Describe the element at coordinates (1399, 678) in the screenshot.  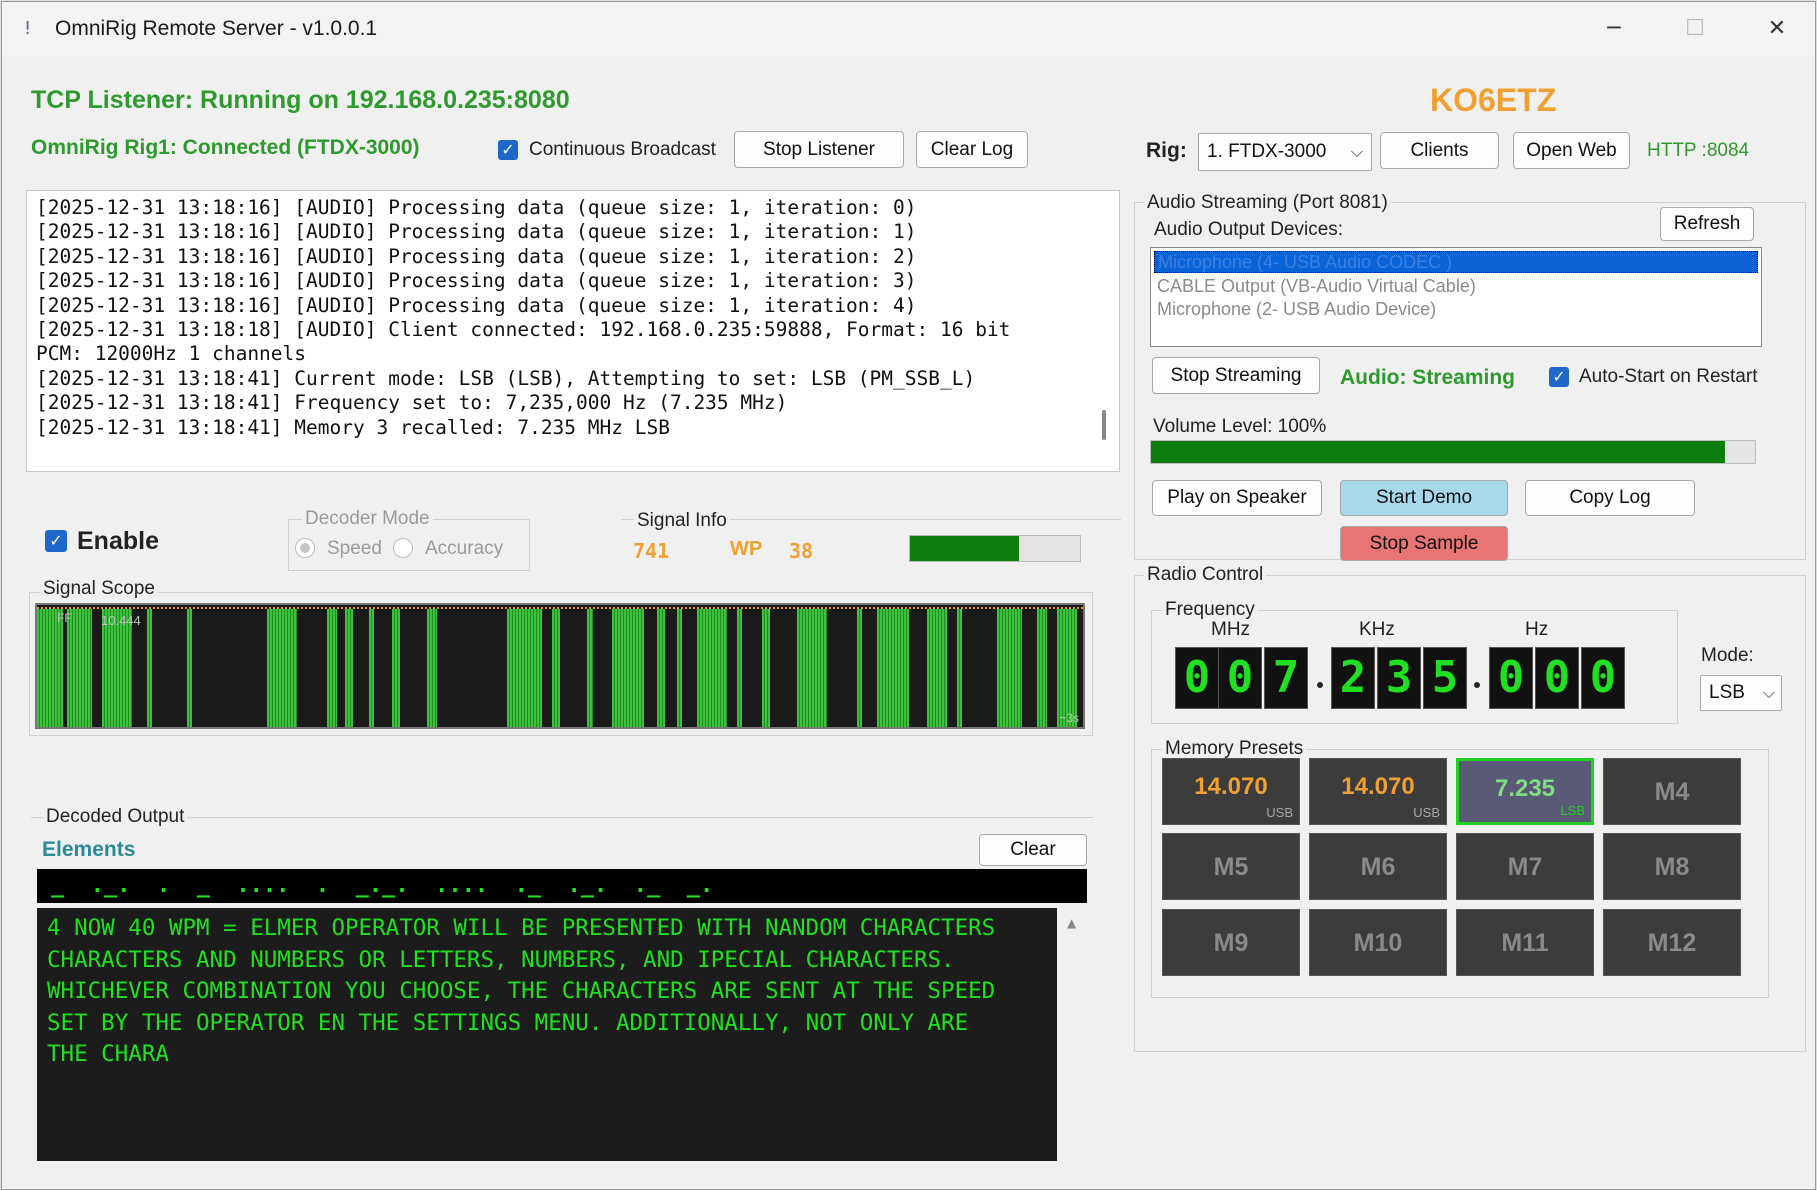
I see `frequency-digit: 3` at that location.